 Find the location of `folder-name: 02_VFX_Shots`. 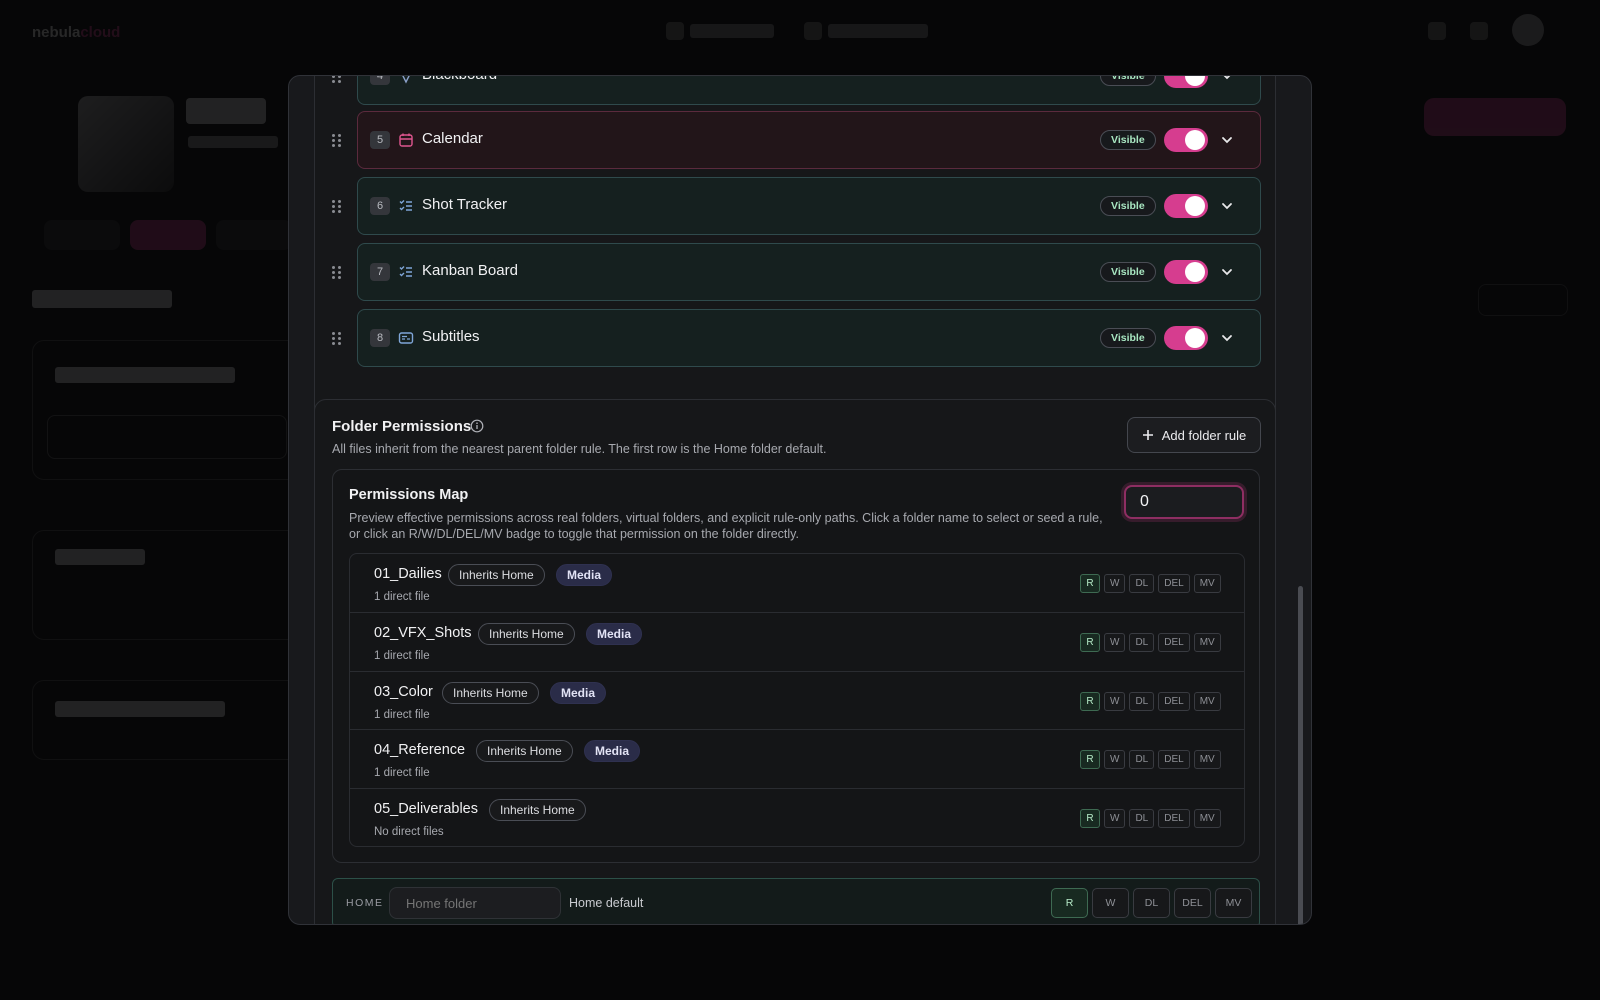

folder-name: 02_VFX_Shots is located at coordinates (423, 633).